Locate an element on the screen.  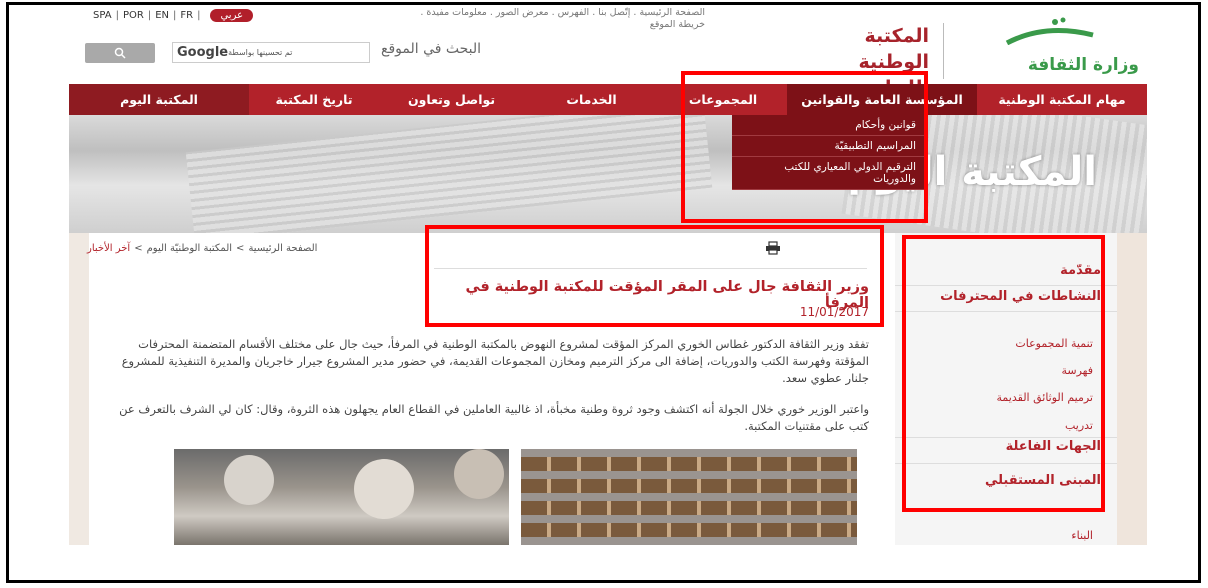
ministry-logo: وزارة الثقافة is located at coordinates (1051, 48).